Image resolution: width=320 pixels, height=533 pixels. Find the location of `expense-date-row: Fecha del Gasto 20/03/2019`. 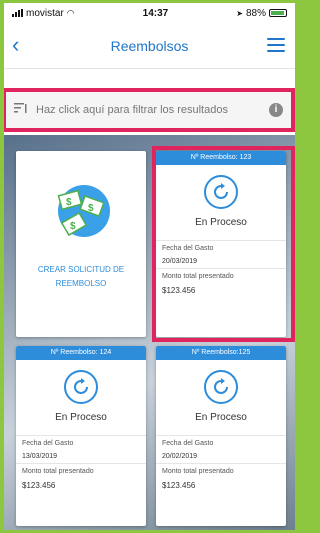

expense-date-row: Fecha del Gasto 20/03/2019 is located at coordinates (221, 254).